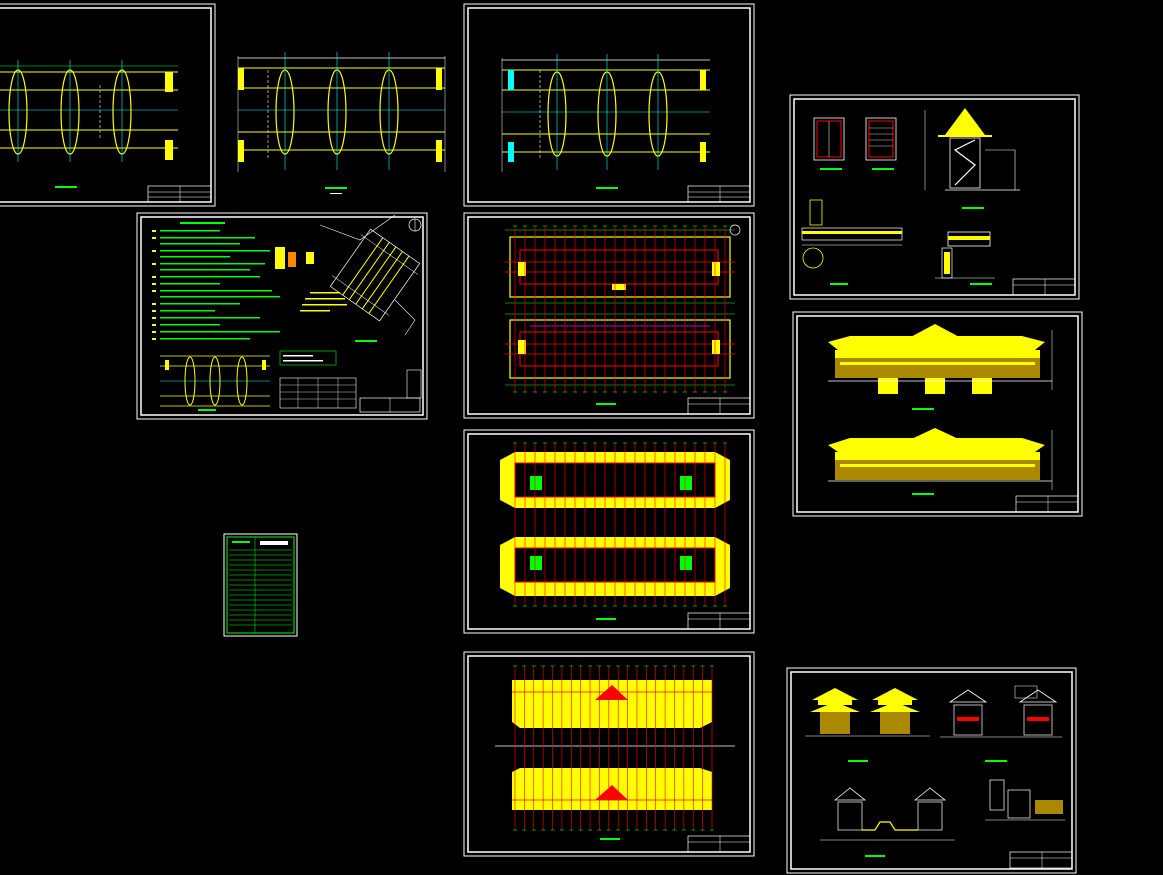  I want to click on column-grid, so click(620, 309).